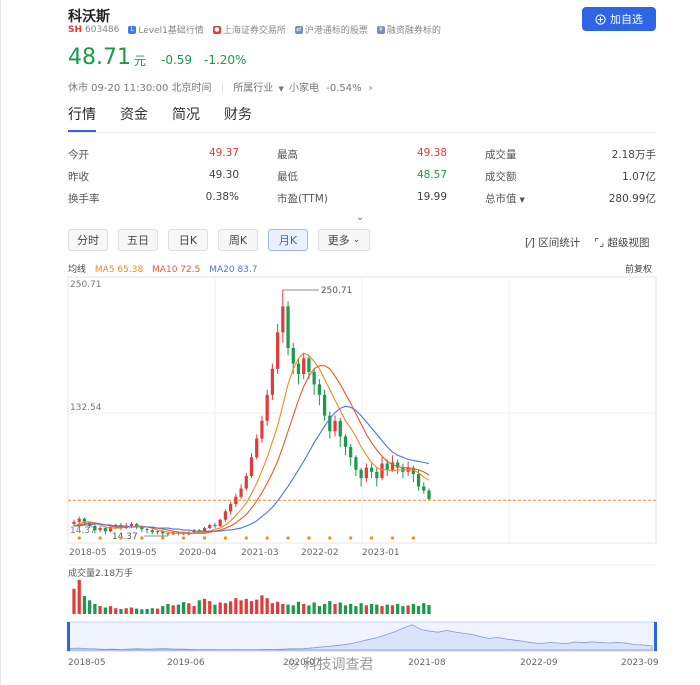 The width and height of the screenshot is (700, 685). I want to click on navigator-tick-label: 2022-09, so click(539, 663).